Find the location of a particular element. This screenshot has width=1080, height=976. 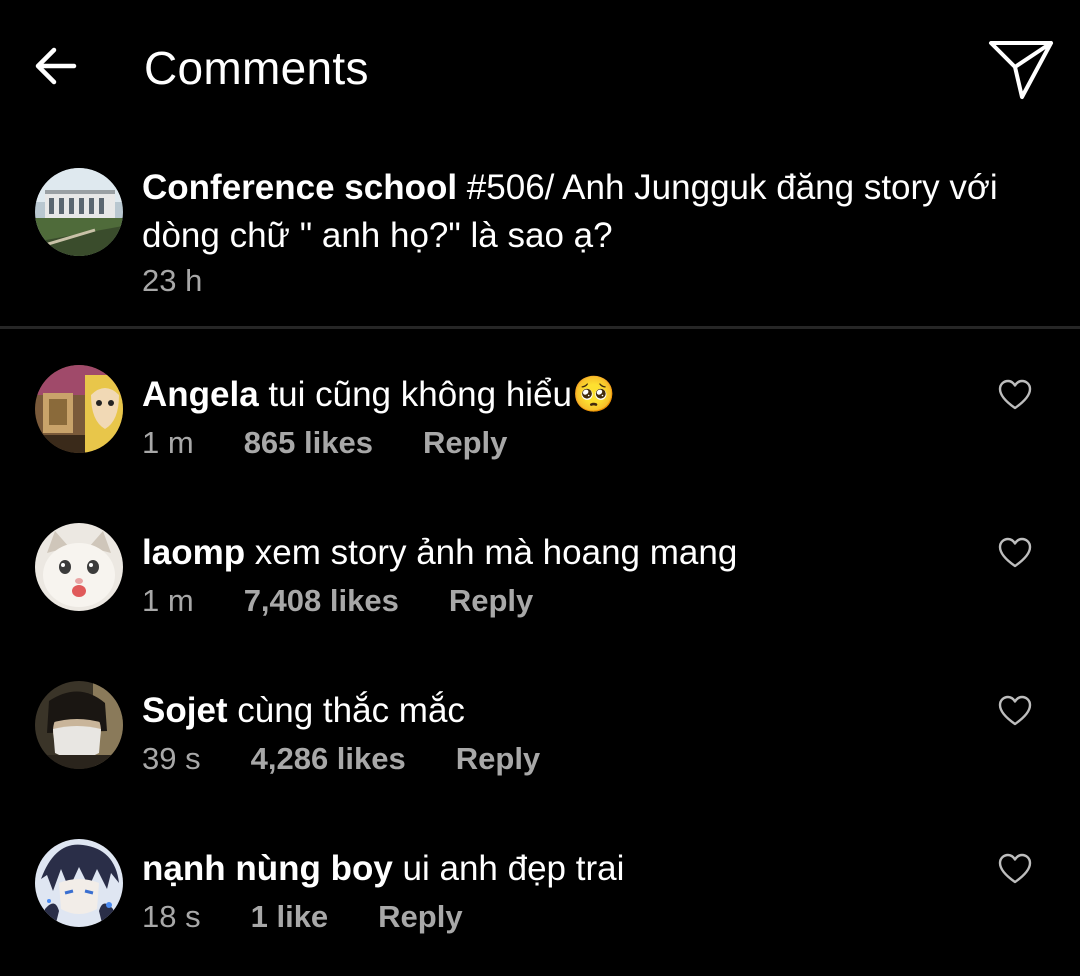

comment-text: Angela tui cũng không hiểu🥺 is located at coordinates (379, 395).